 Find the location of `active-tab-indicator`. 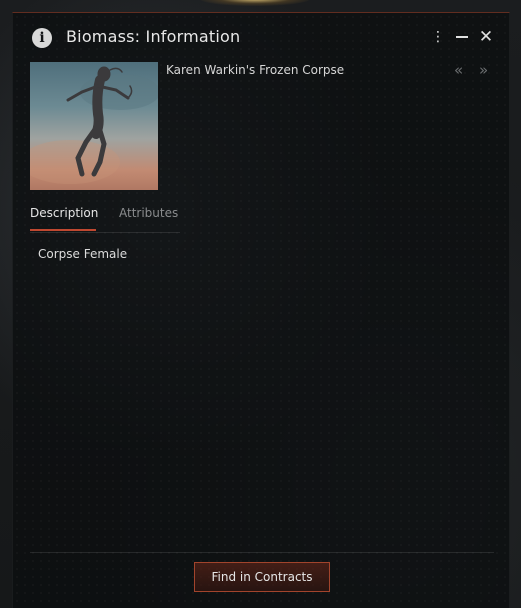

active-tab-indicator is located at coordinates (63, 230).